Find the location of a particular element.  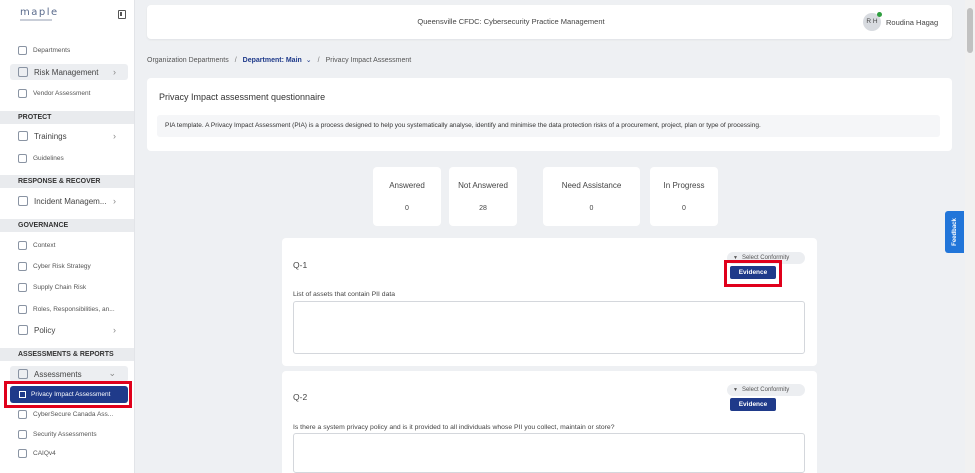

sidebar-item-guidelines: Guidelines is located at coordinates (41, 158).